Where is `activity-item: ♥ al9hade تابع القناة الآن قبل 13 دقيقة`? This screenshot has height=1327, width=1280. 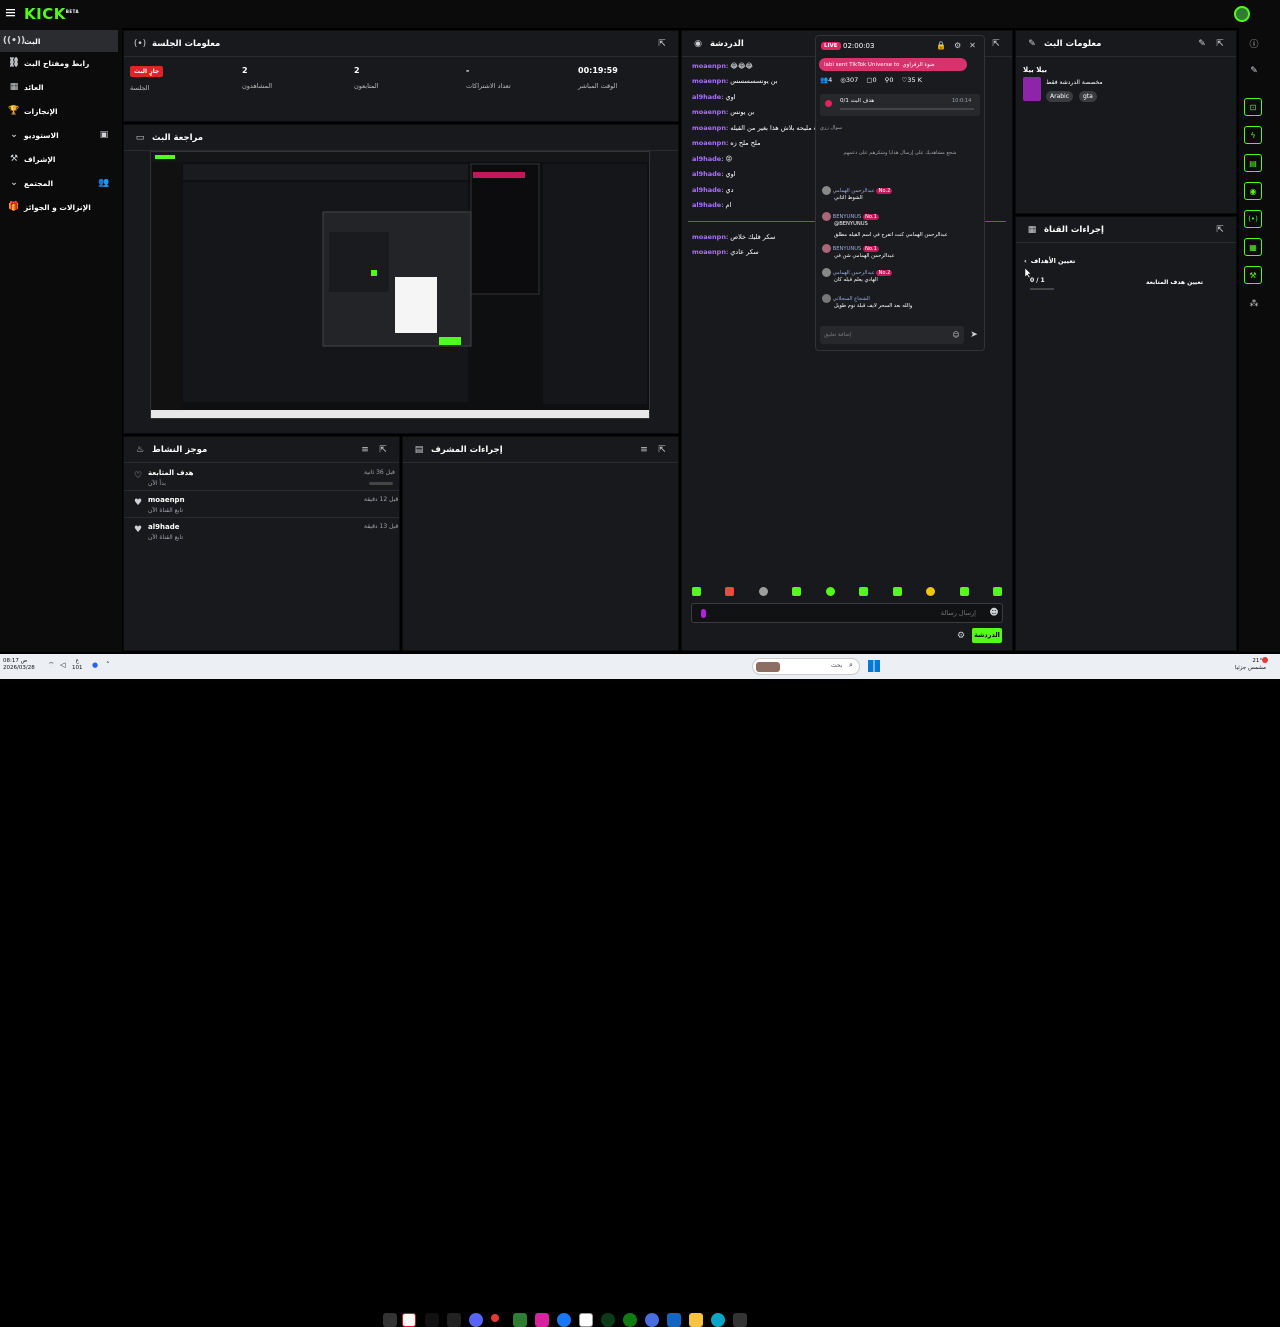
activity-item: ♥ al9hade تابع القناة الآن قبل 13 دقيقة is located at coordinates (261, 532).